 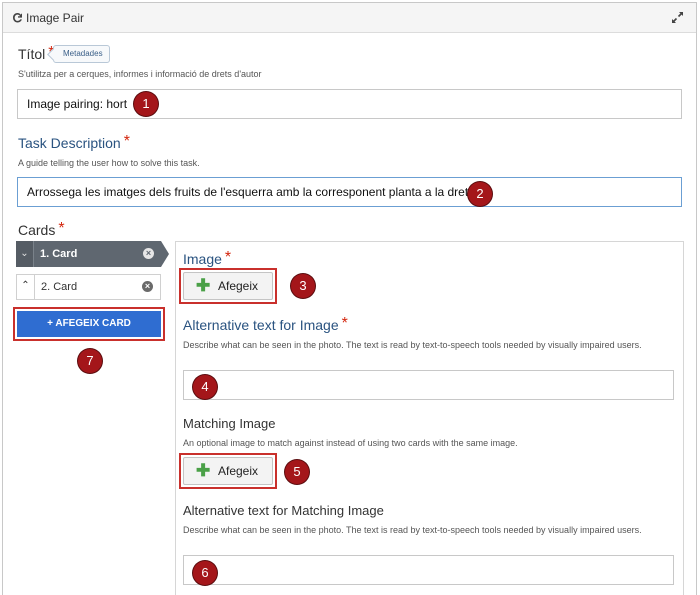 I want to click on matching-alt-text-label: Alternative text for Matching Image, so click(x=283, y=510).